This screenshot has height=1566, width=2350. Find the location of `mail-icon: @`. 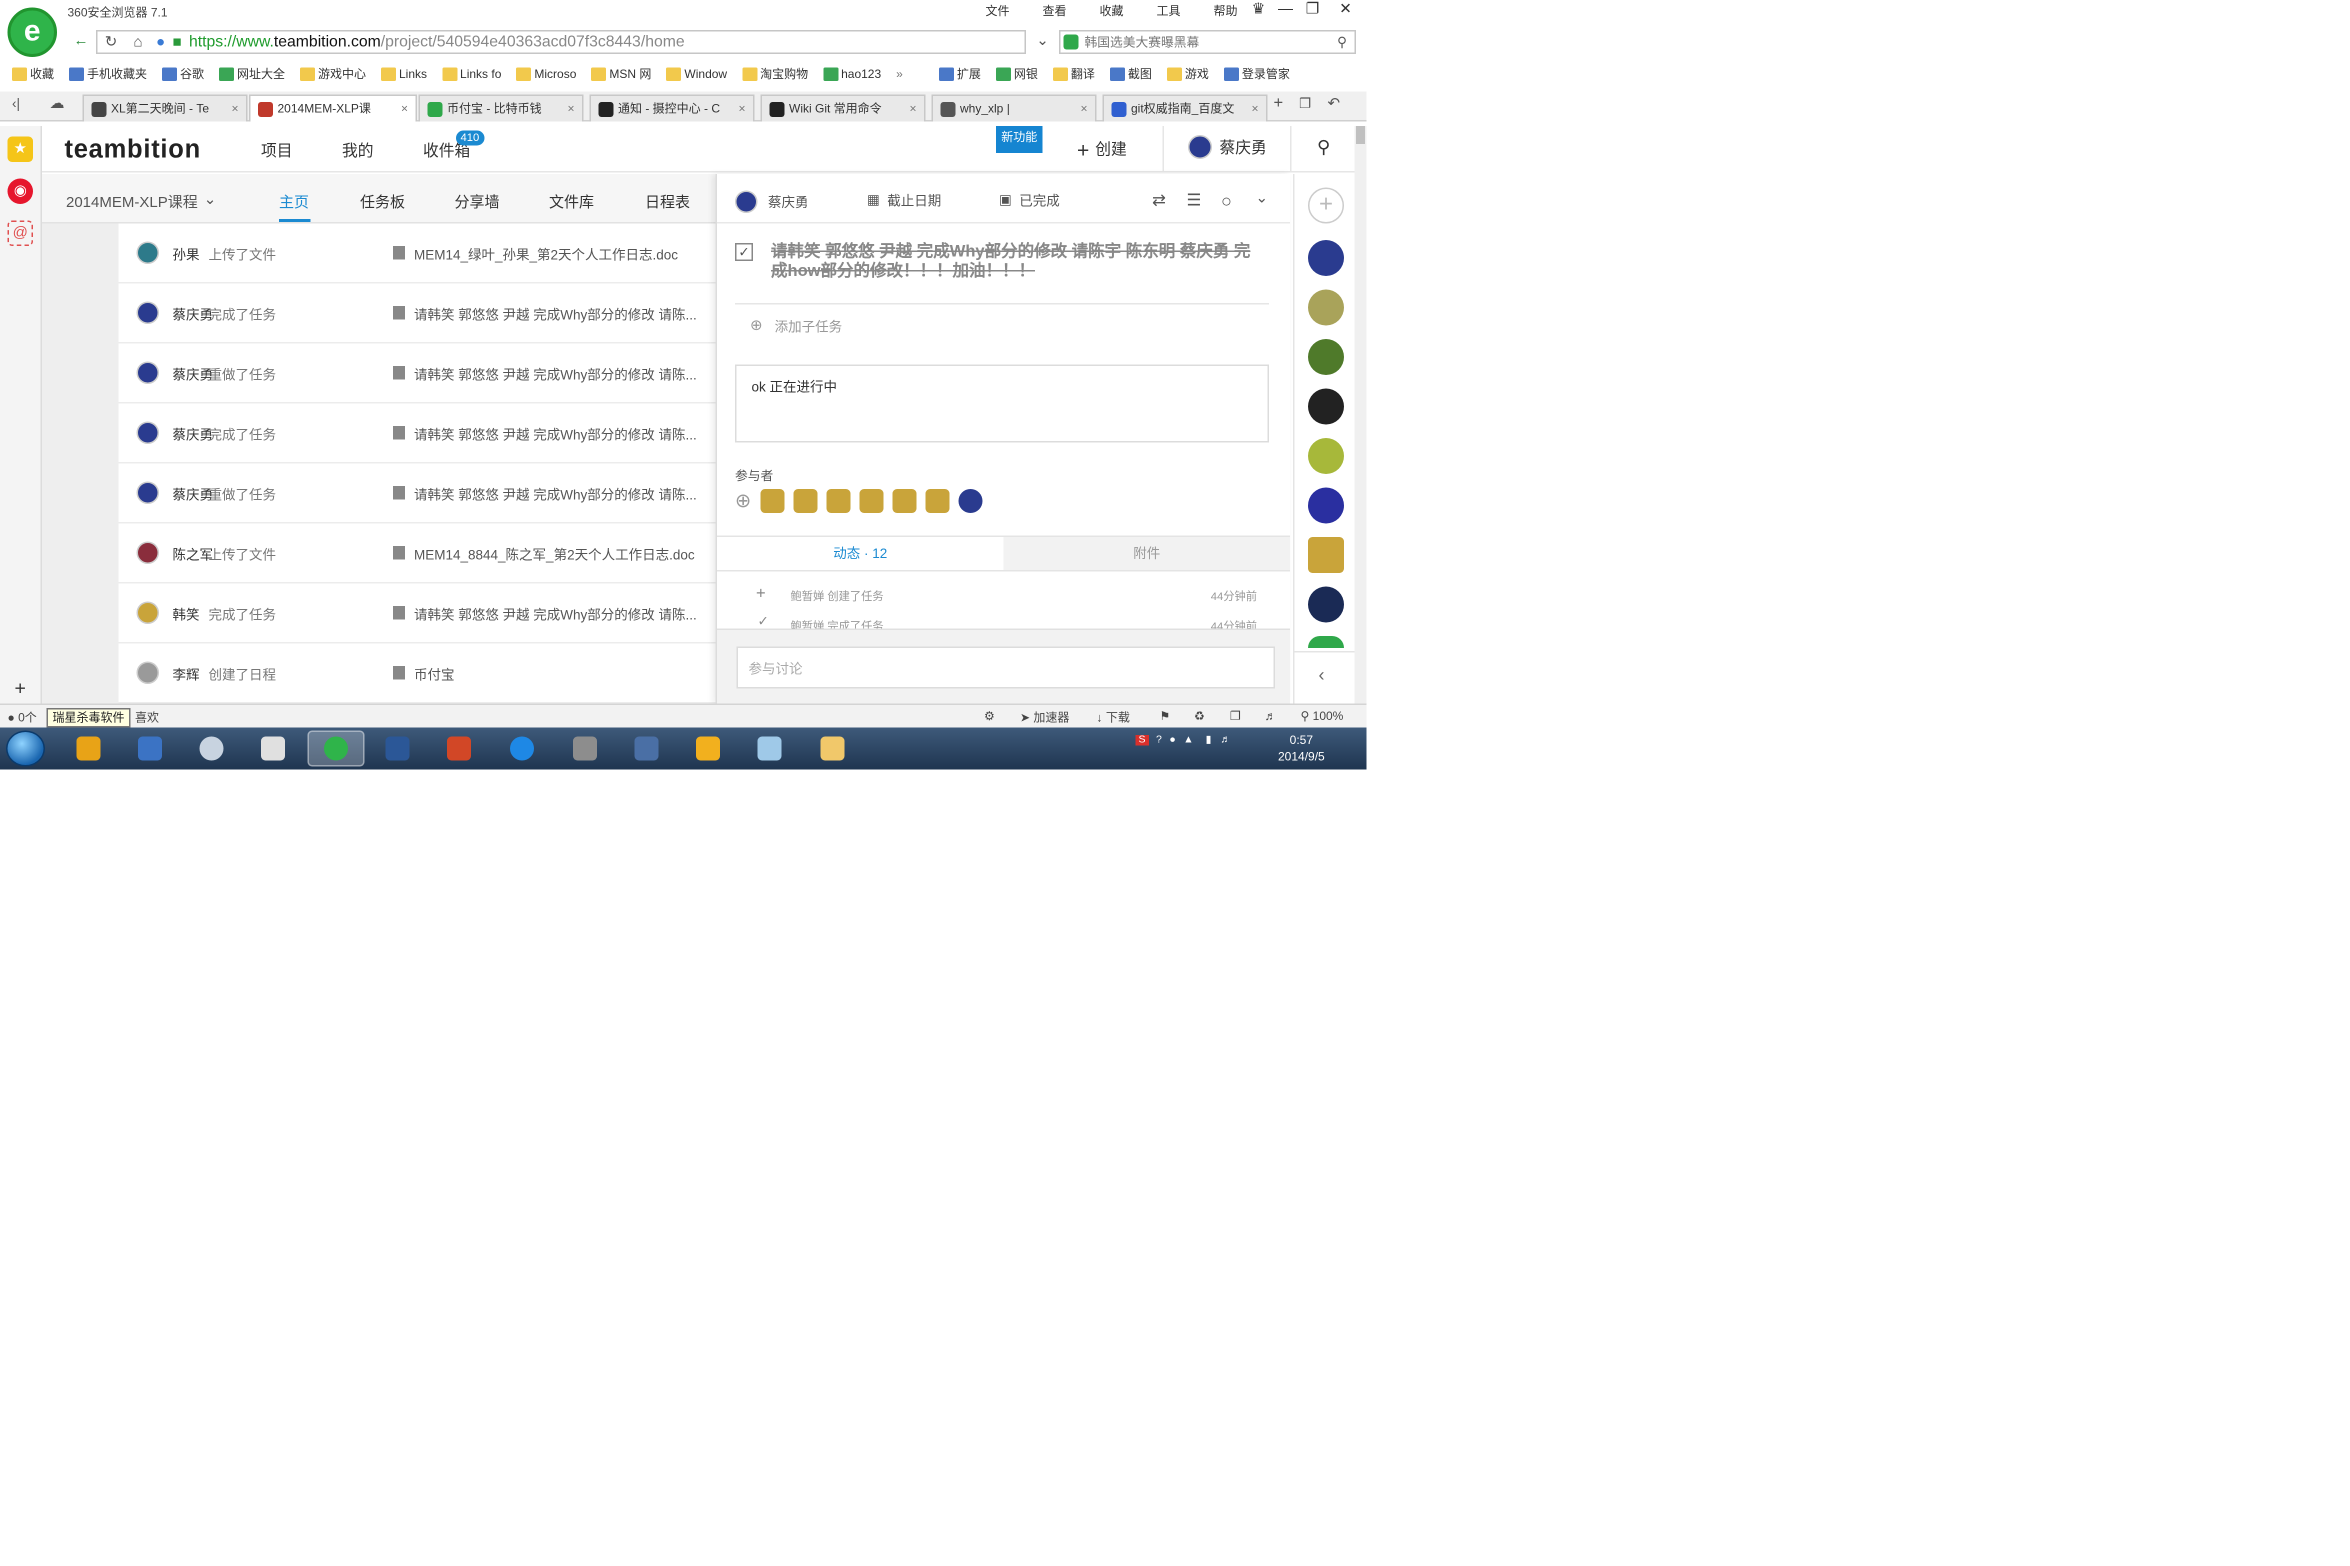

mail-icon: @ is located at coordinates (20, 233).